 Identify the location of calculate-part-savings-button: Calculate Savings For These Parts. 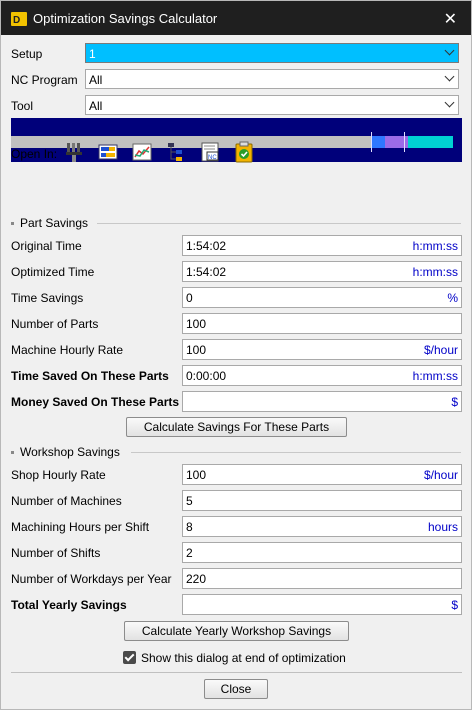
(236, 427).